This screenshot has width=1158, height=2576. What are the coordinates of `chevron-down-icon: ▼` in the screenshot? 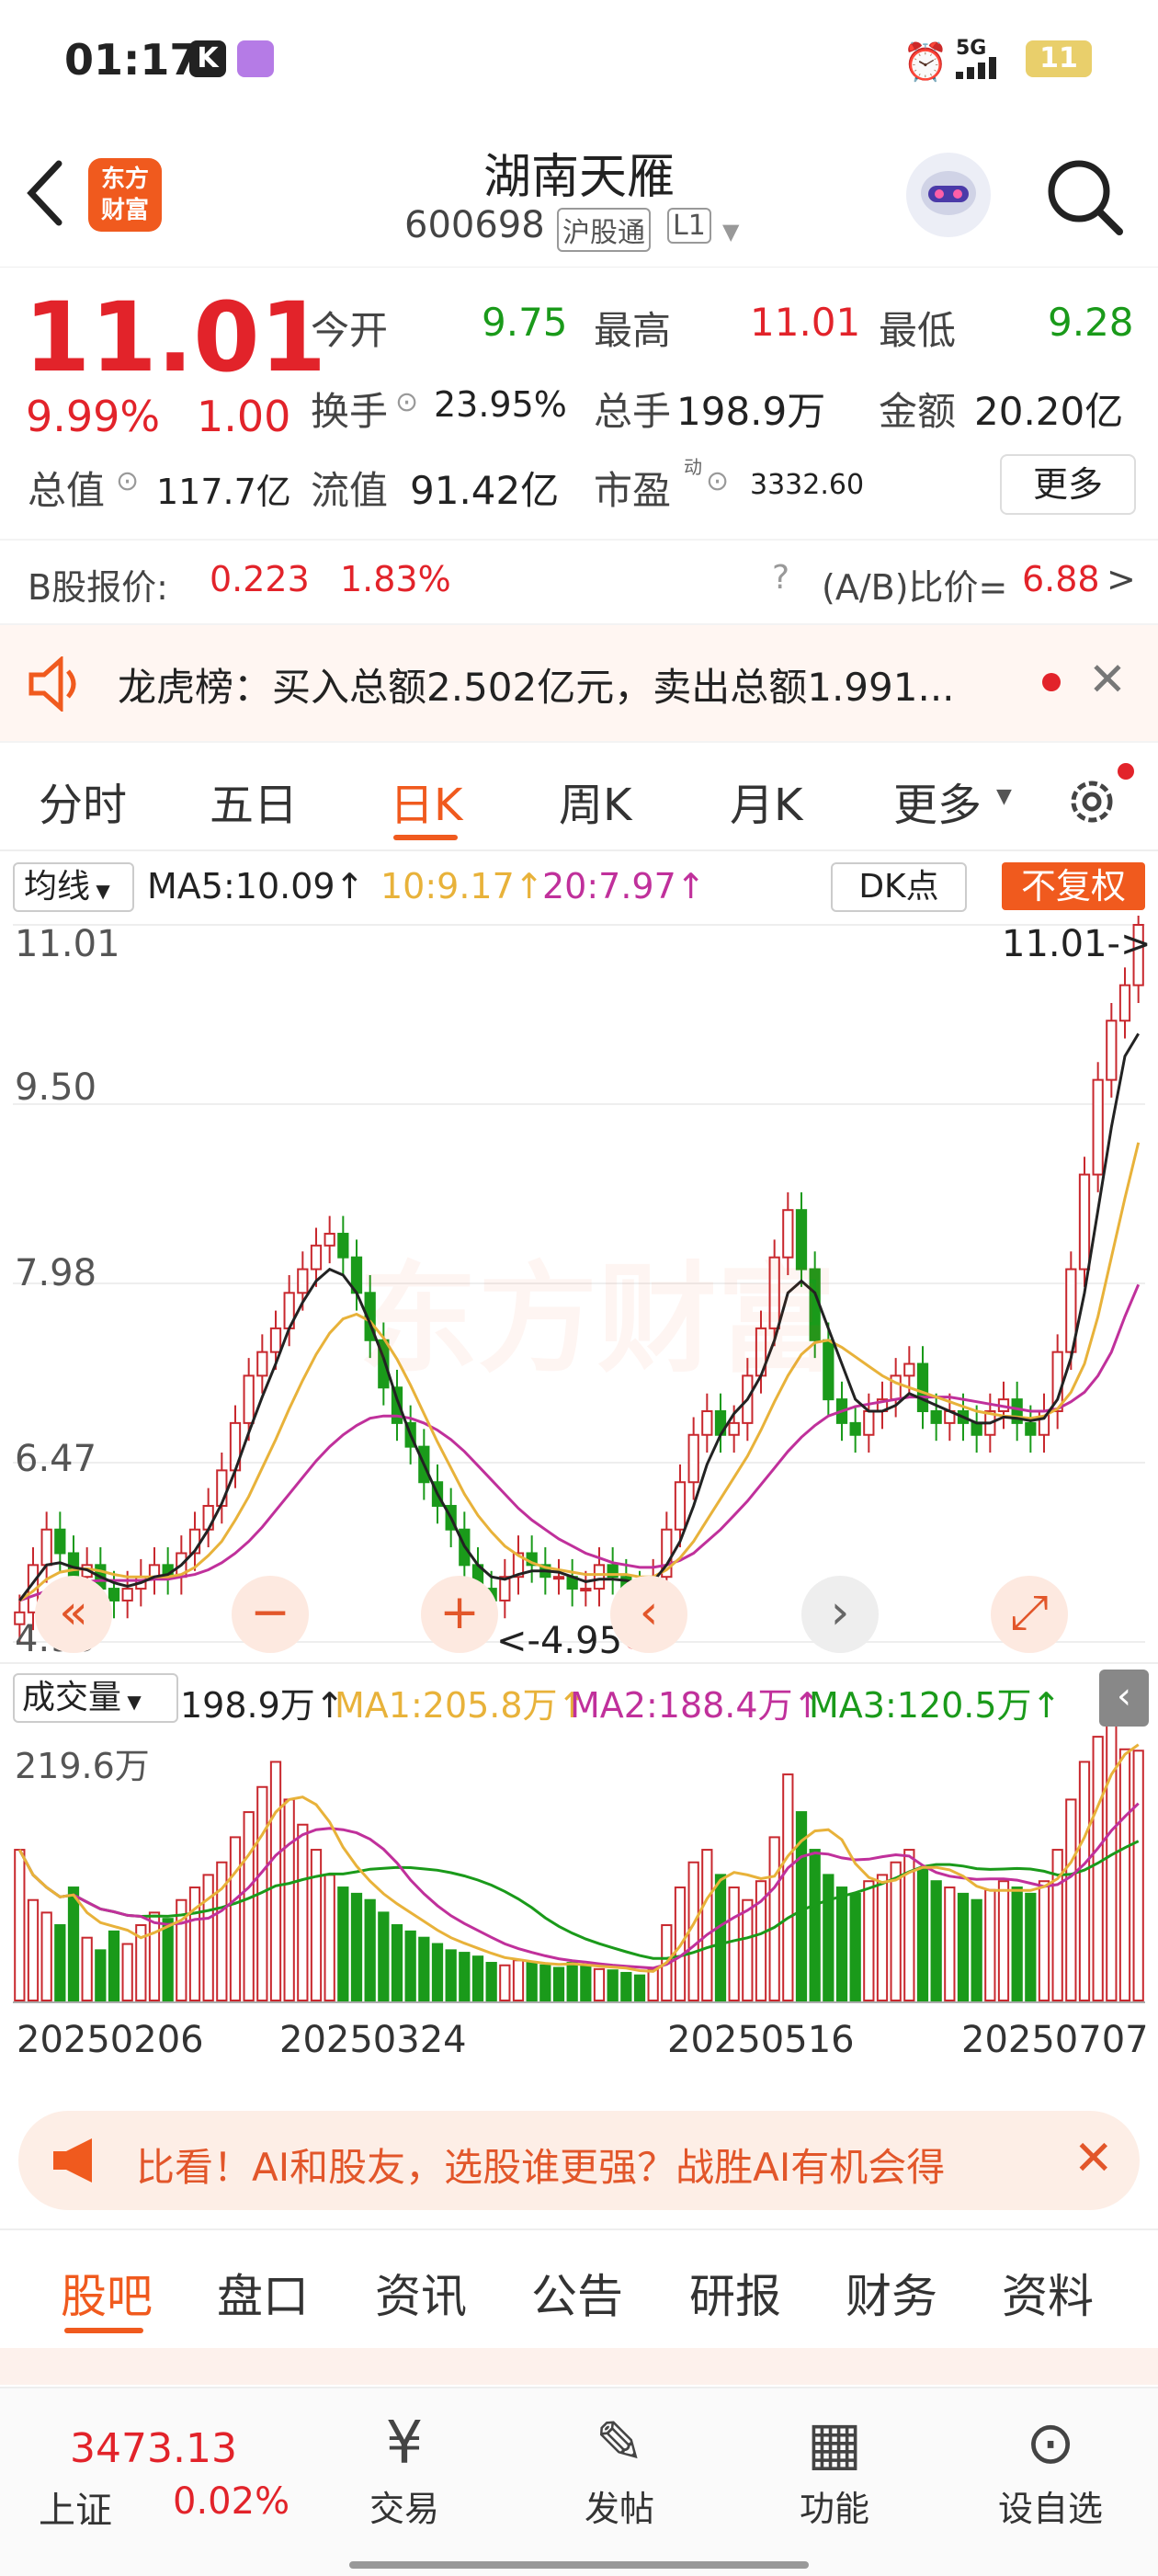 It's located at (1004, 796).